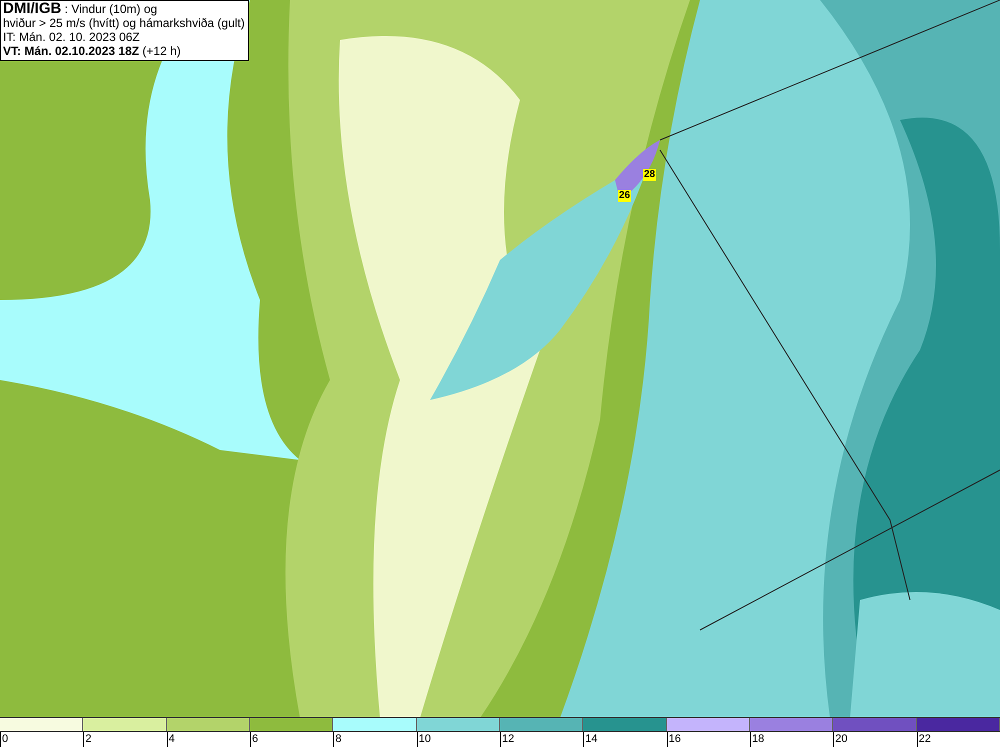 The width and height of the screenshot is (1000, 747). What do you see at coordinates (649, 175) in the screenshot?
I see `gust-label: 28` at bounding box center [649, 175].